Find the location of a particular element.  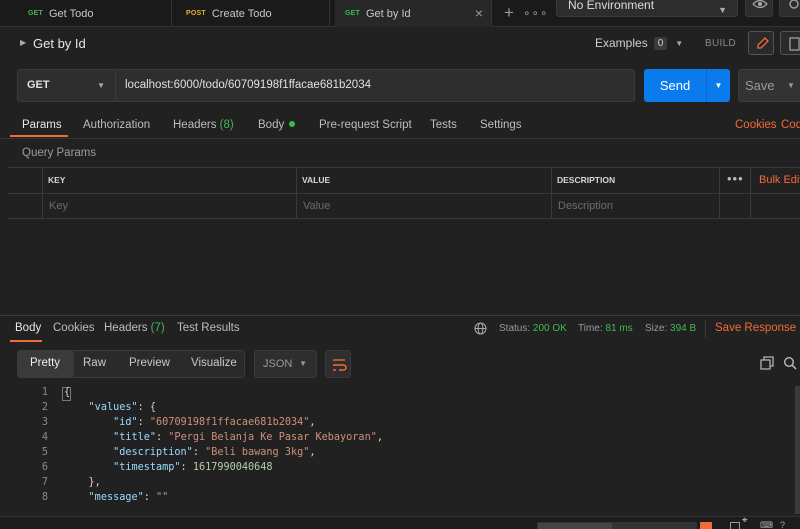

response-tab-headers: Headers (7) is located at coordinates (134, 328).